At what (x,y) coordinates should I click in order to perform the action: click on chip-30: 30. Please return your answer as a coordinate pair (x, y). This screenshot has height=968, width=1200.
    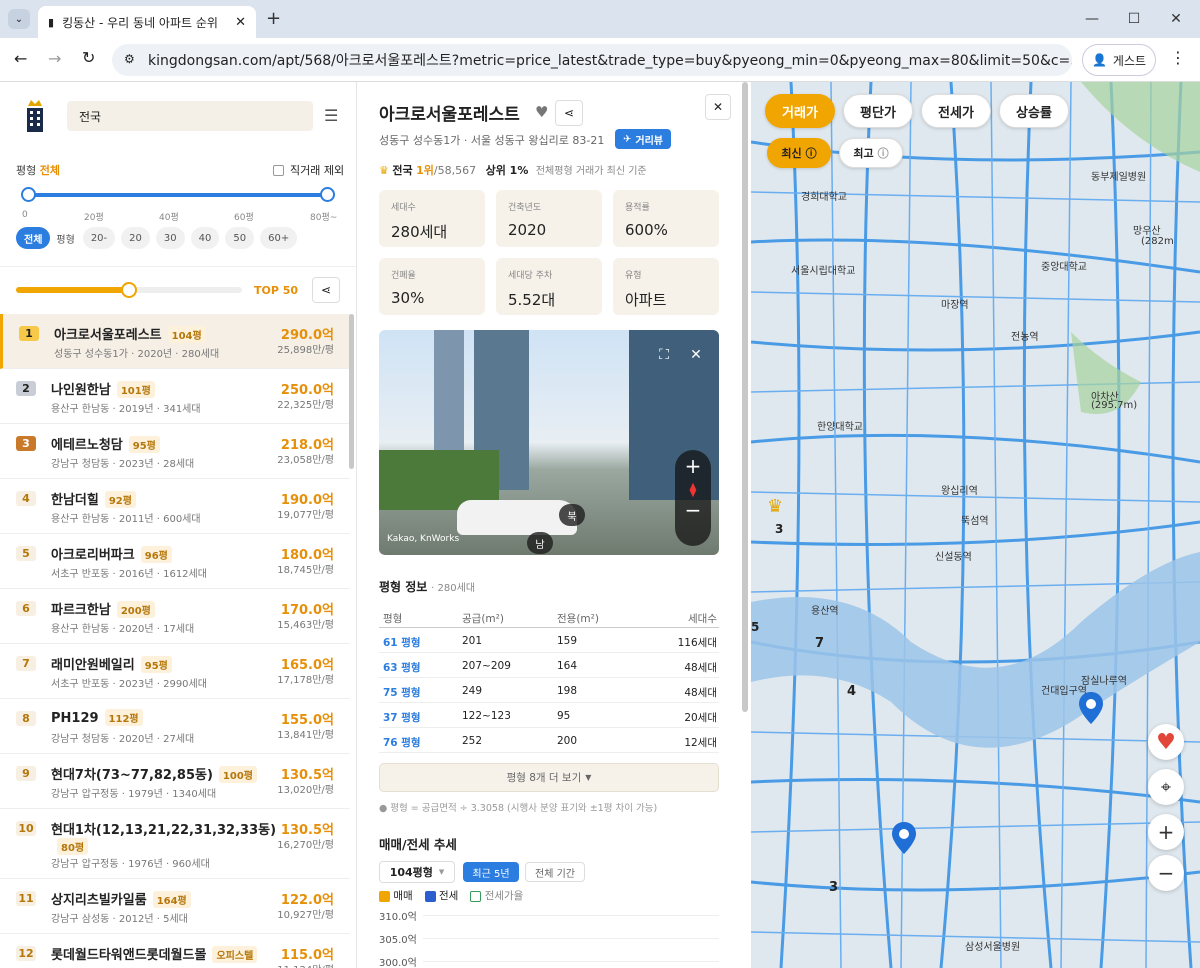
    Looking at the image, I should click on (170, 238).